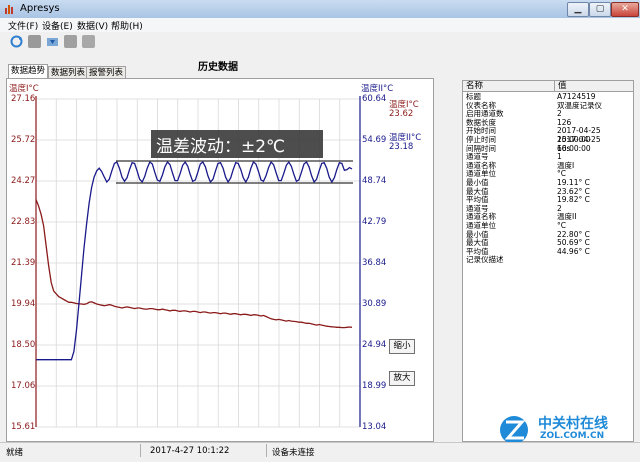 The height and width of the screenshot is (462, 640). Describe the element at coordinates (401, 114) in the screenshot. I see `current-value-temp1: 23.62` at that location.